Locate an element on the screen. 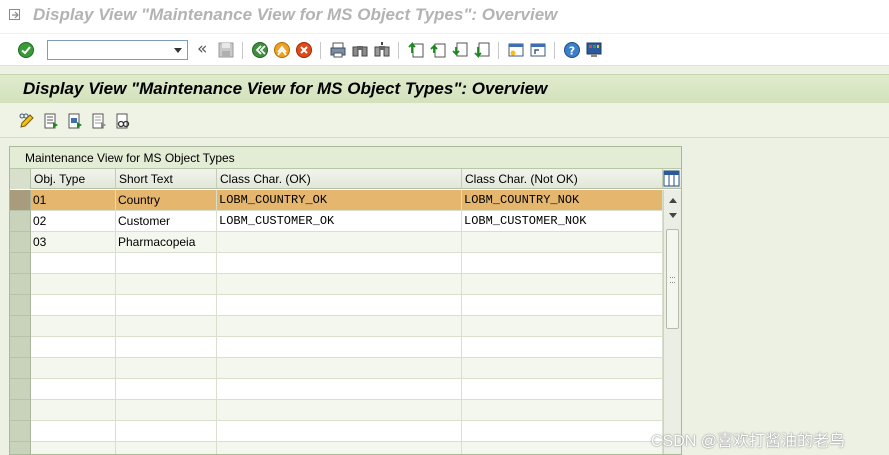 The height and width of the screenshot is (455, 889). deselect-all-icon is located at coordinates (99, 121).